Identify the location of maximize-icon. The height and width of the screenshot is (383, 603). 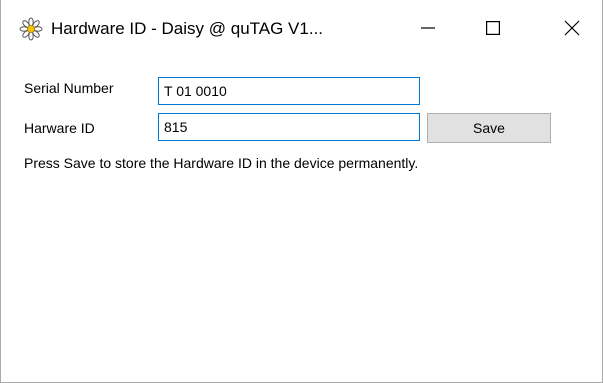
(493, 30).